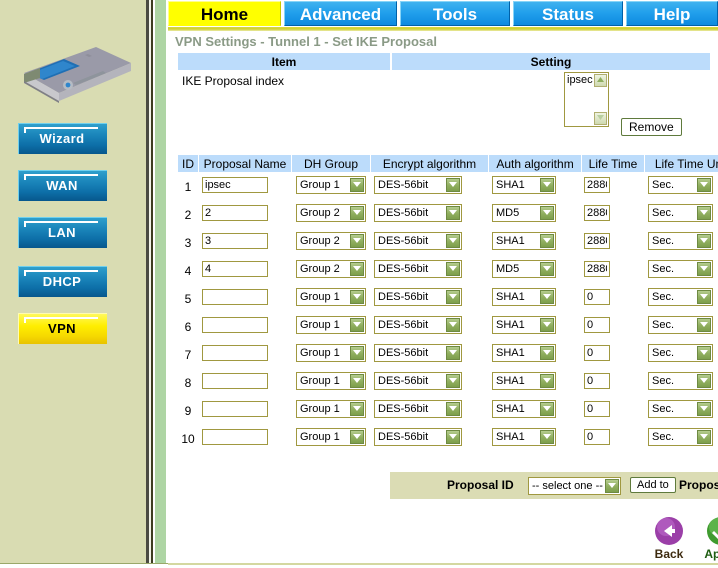  What do you see at coordinates (64, 140) in the screenshot?
I see `sidebar-item-wizard: Wizard` at bounding box center [64, 140].